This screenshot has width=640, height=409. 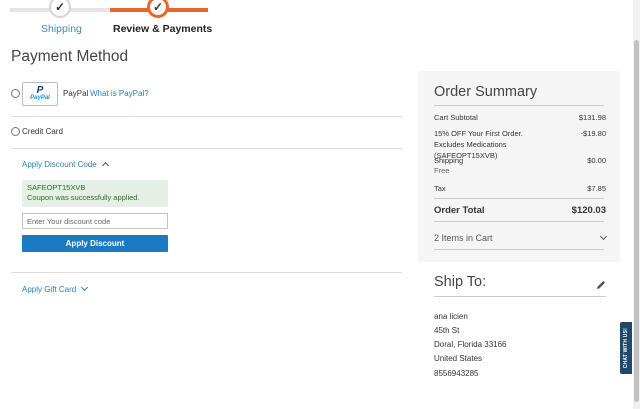 I want to click on cart-subtotal-row: Cart Subtotal $131.98, so click(x=520, y=117).